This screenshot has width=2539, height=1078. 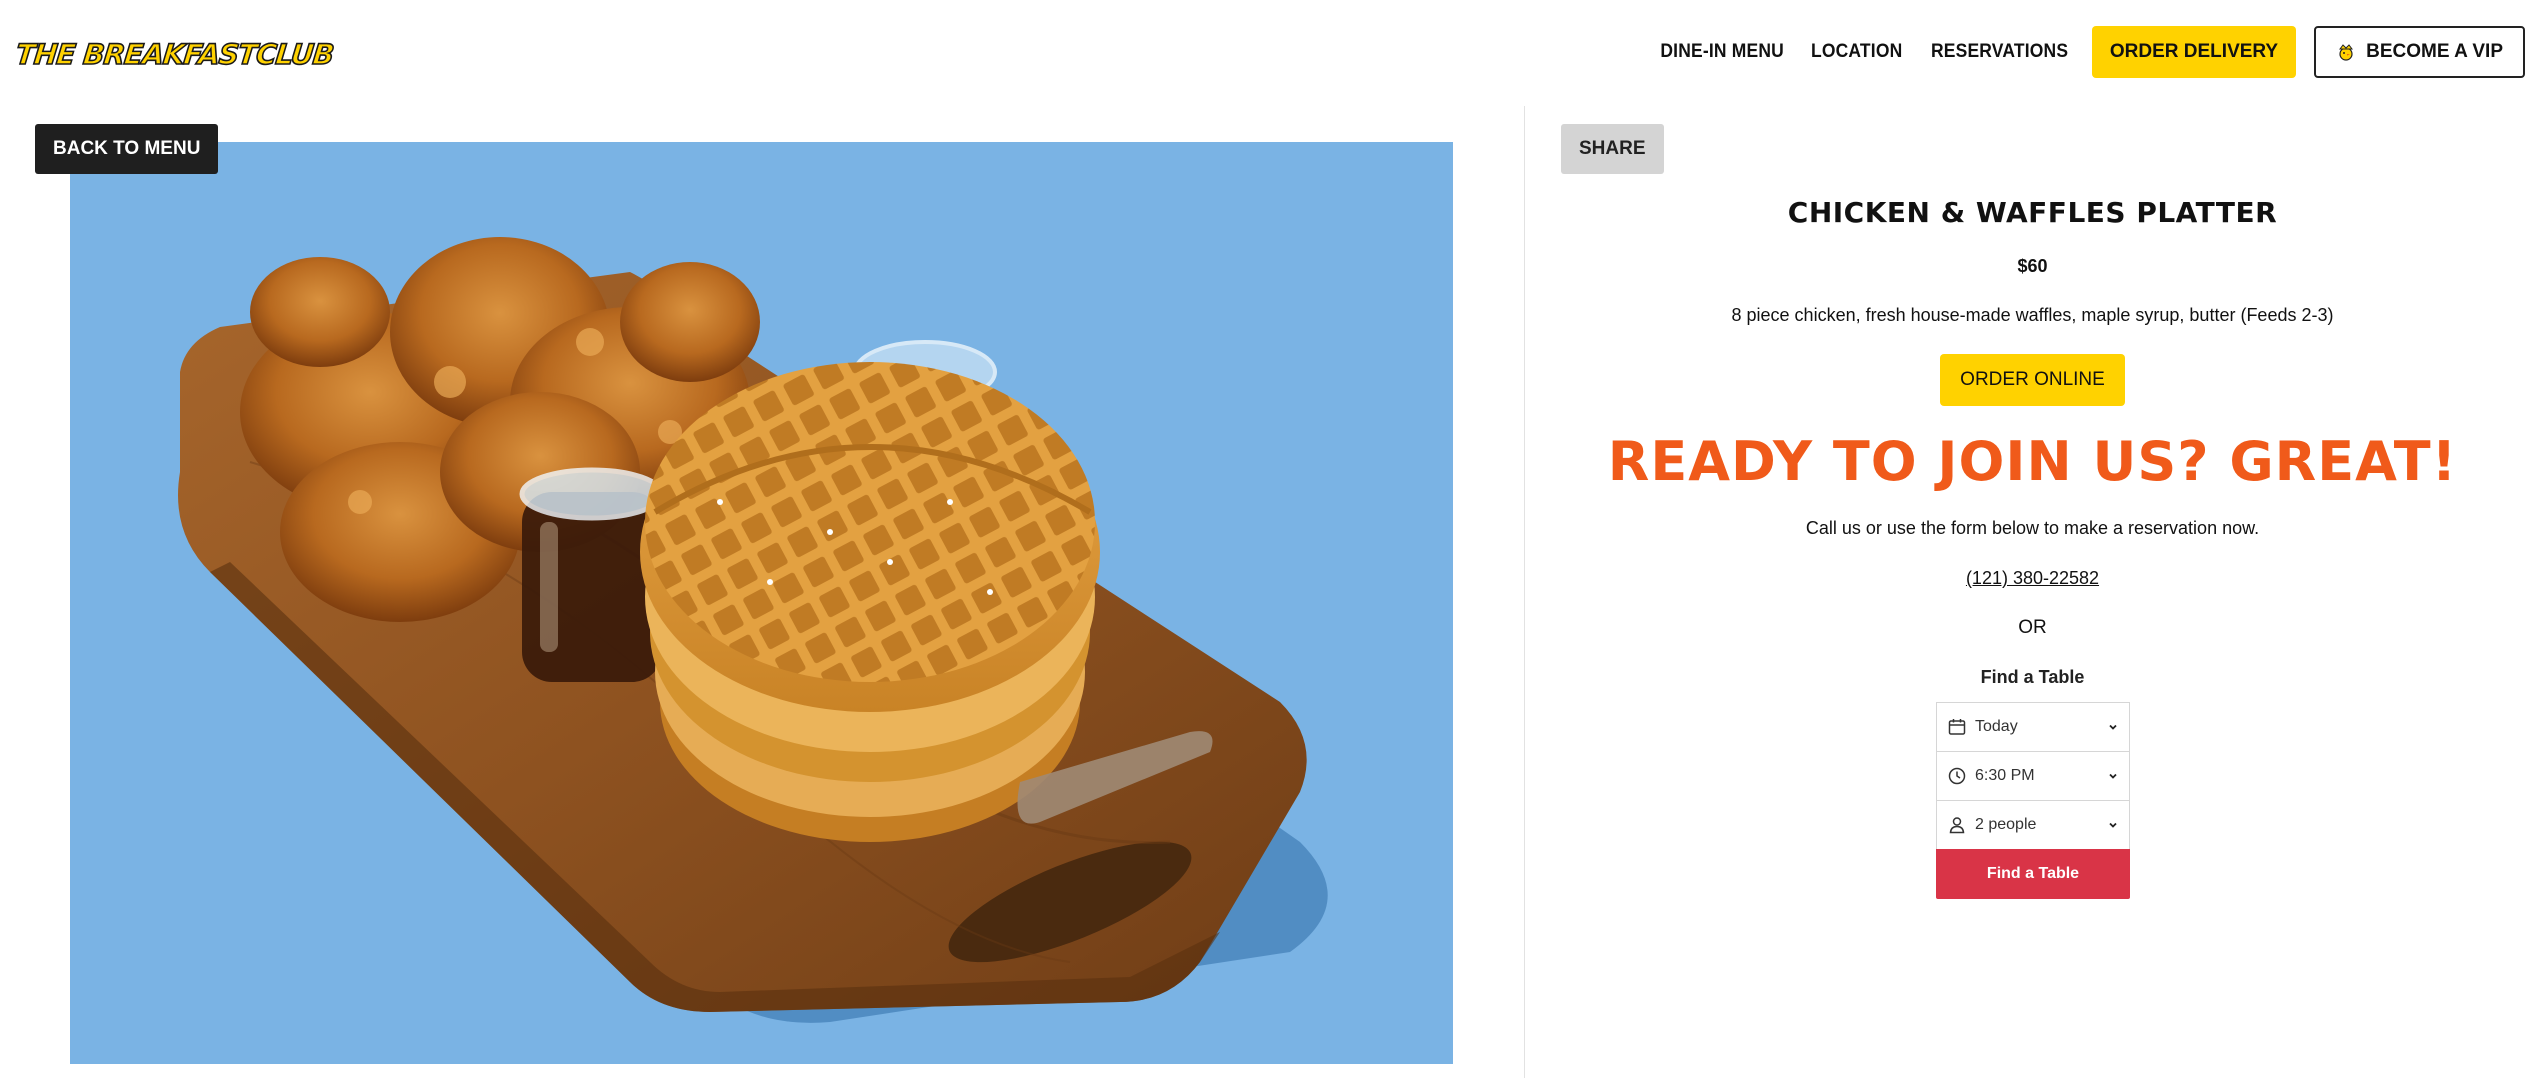 What do you see at coordinates (2032, 266) in the screenshot?
I see `item-price: $60` at bounding box center [2032, 266].